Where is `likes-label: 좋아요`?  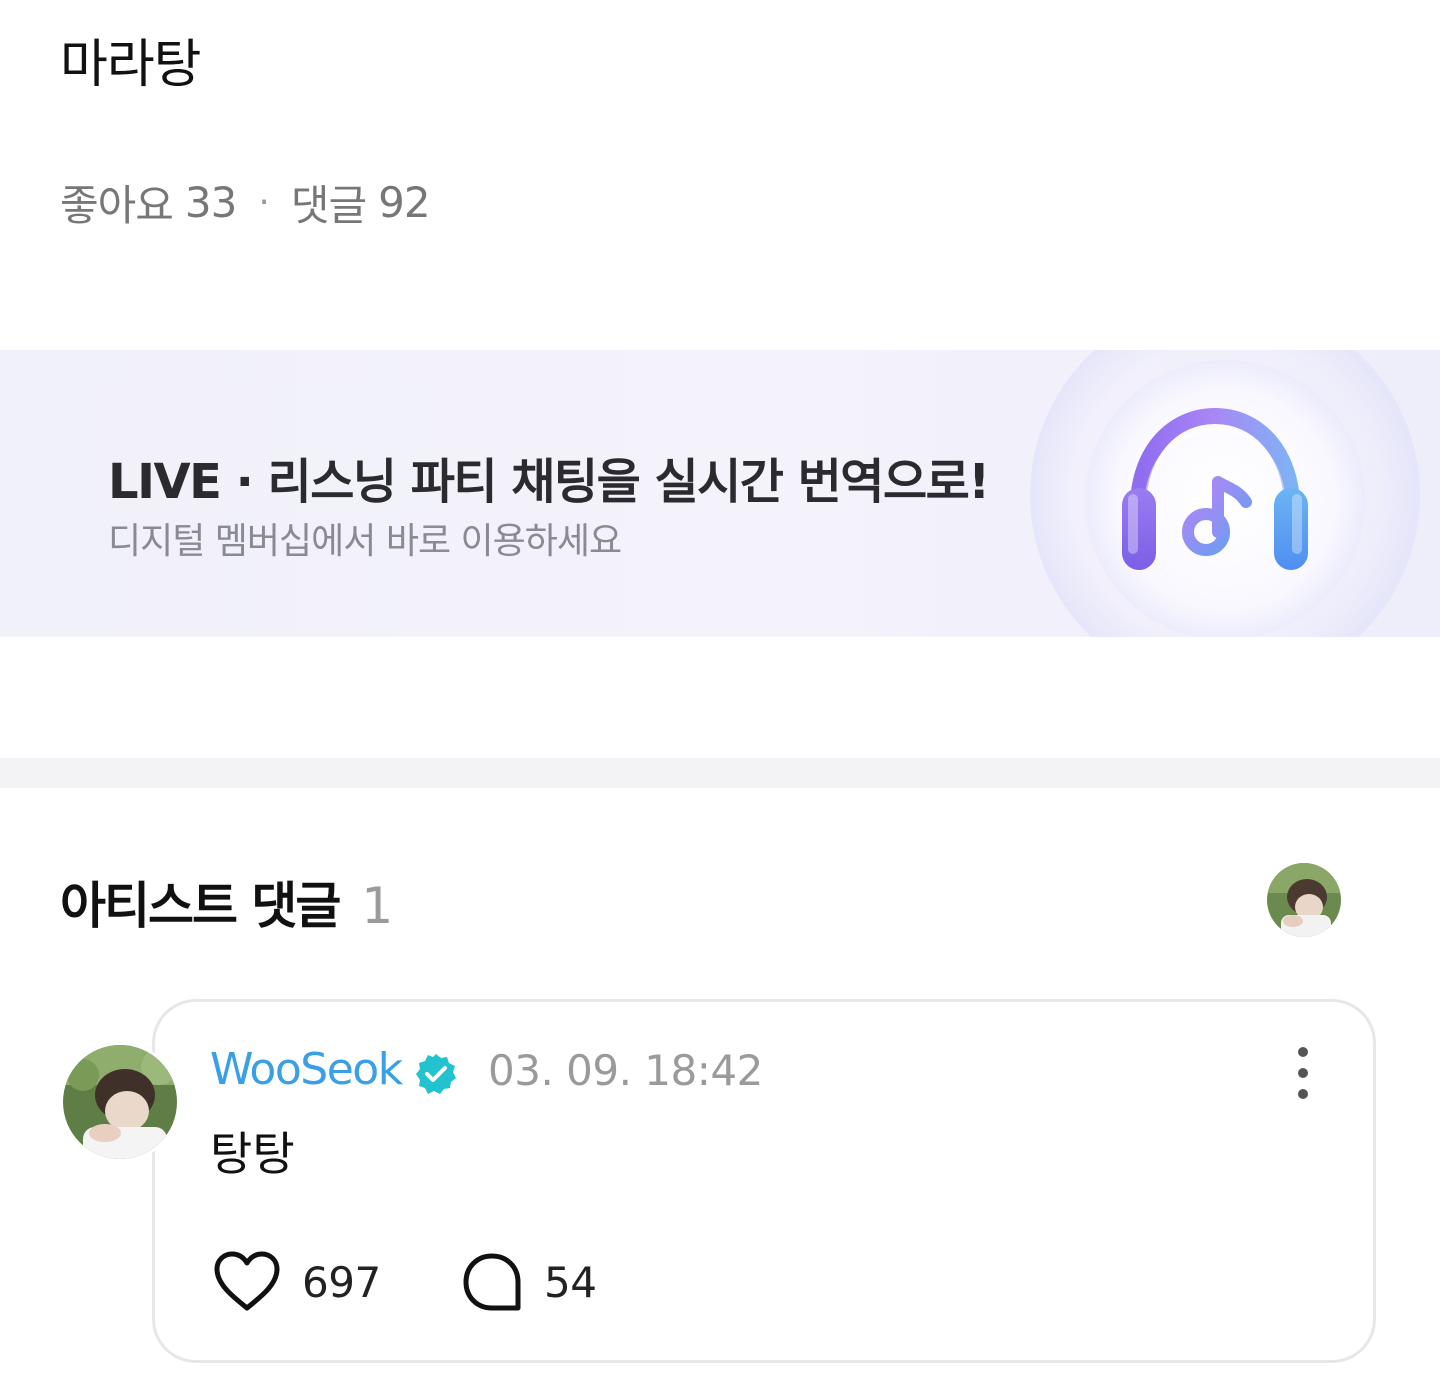
likes-label: 좋아요 is located at coordinates (117, 202).